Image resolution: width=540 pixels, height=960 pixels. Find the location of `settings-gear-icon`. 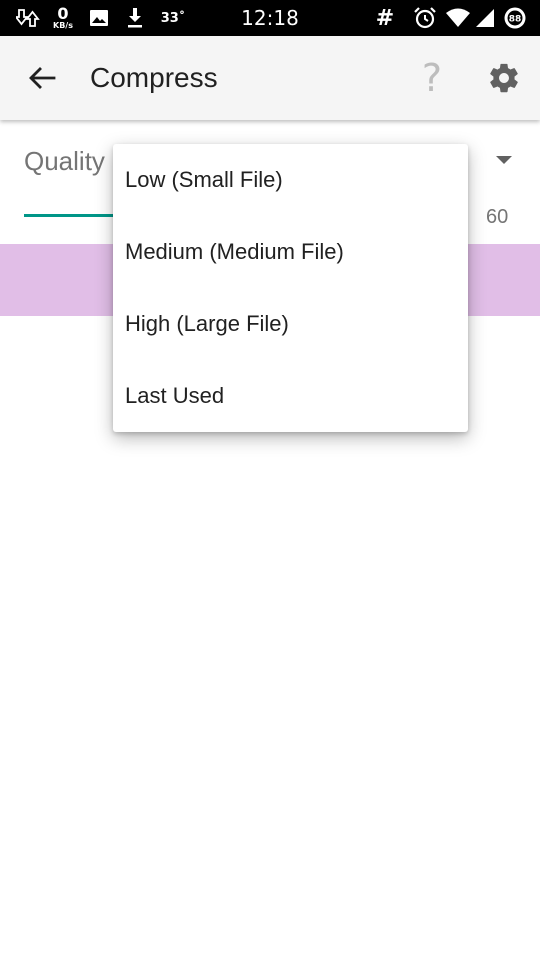

settings-gear-icon is located at coordinates (504, 78).